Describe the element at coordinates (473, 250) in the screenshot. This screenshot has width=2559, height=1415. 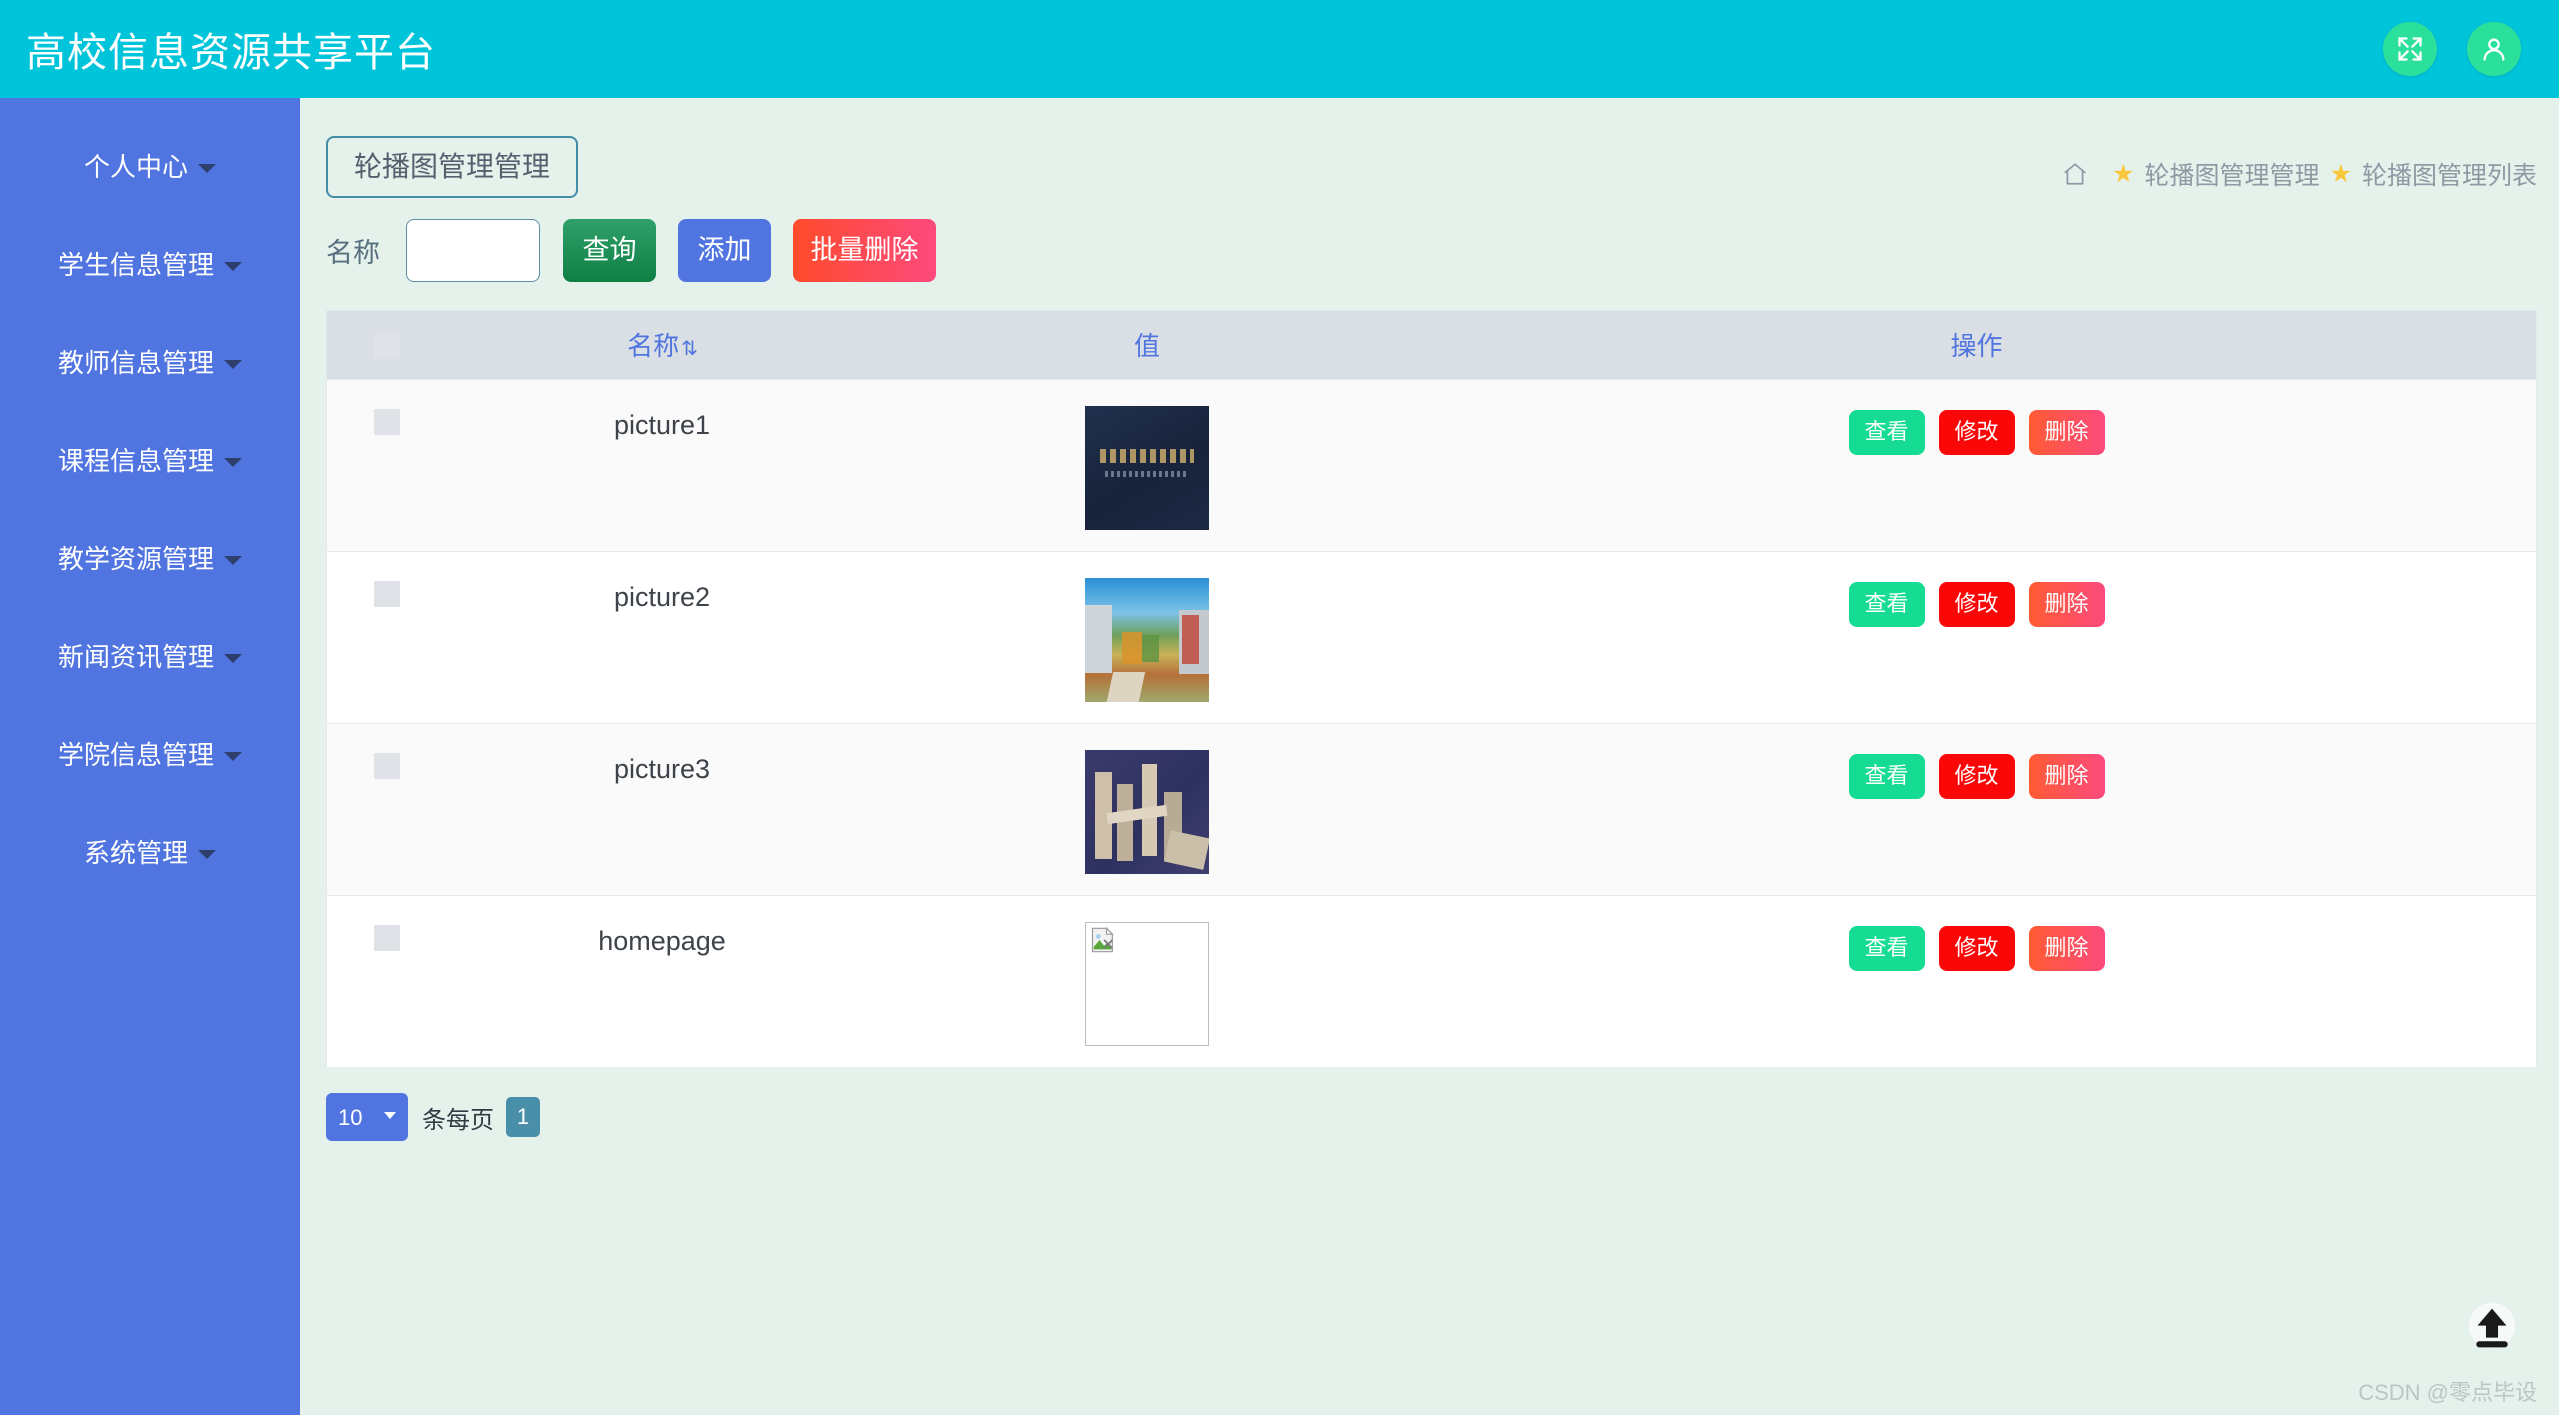
I see `search-input` at that location.